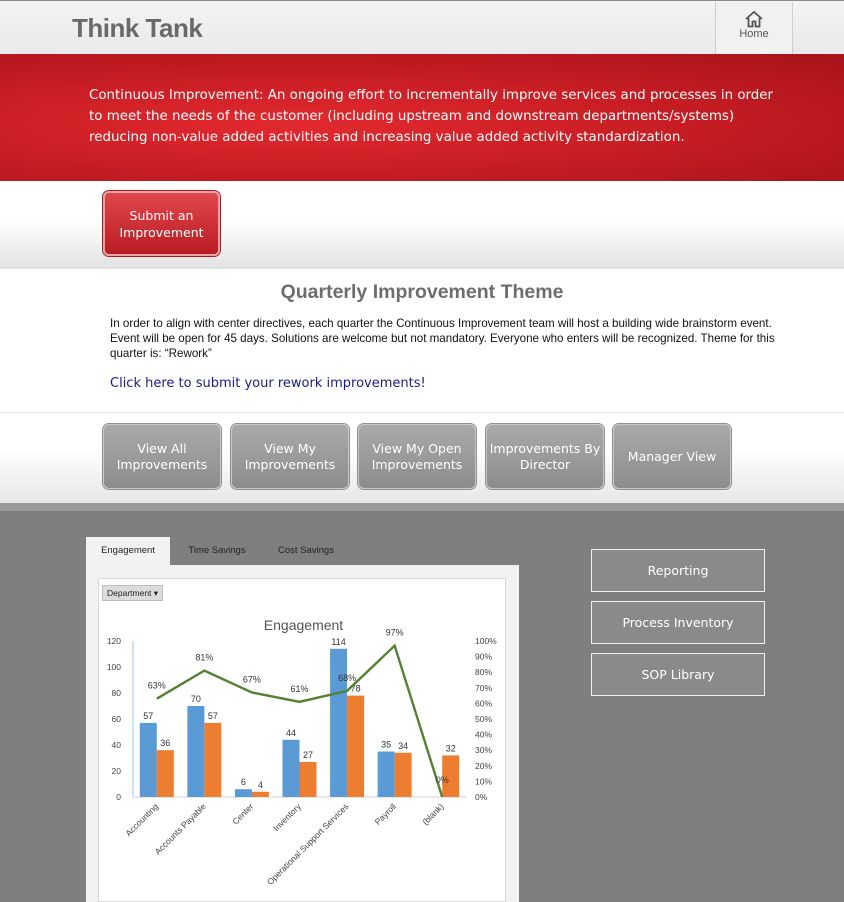  I want to click on y-tick-label: 100, so click(114, 667).